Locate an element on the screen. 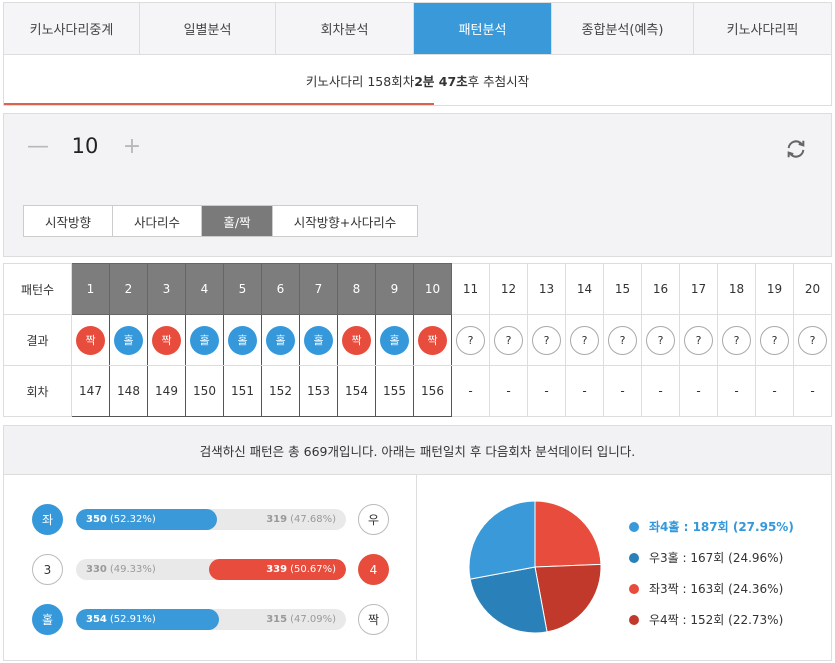 The height and width of the screenshot is (663, 835). stat-left-badge: 3 is located at coordinates (47, 569).